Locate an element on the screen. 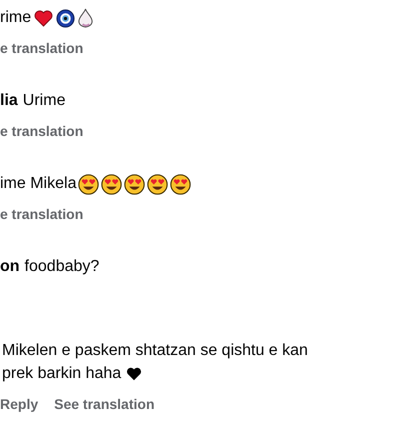 This screenshot has height=433, width=401. comment-action-link: Reply is located at coordinates (19, 404).